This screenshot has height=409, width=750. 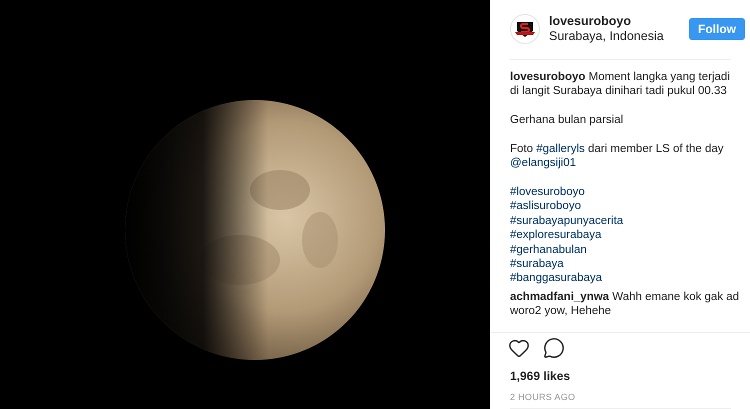 What do you see at coordinates (525, 29) in the screenshot?
I see `avatar-logo-icon` at bounding box center [525, 29].